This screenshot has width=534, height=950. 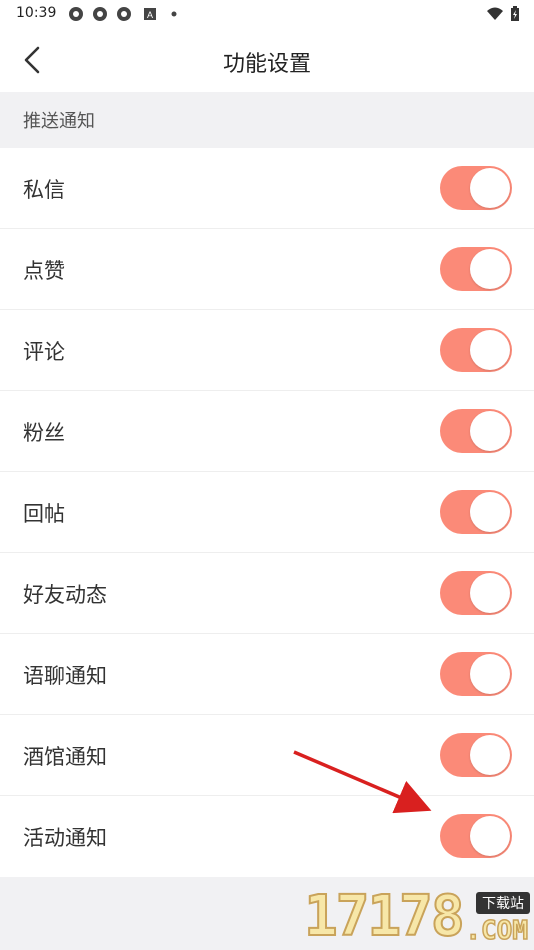 I want to click on reply-toggle, so click(x=476, y=512).